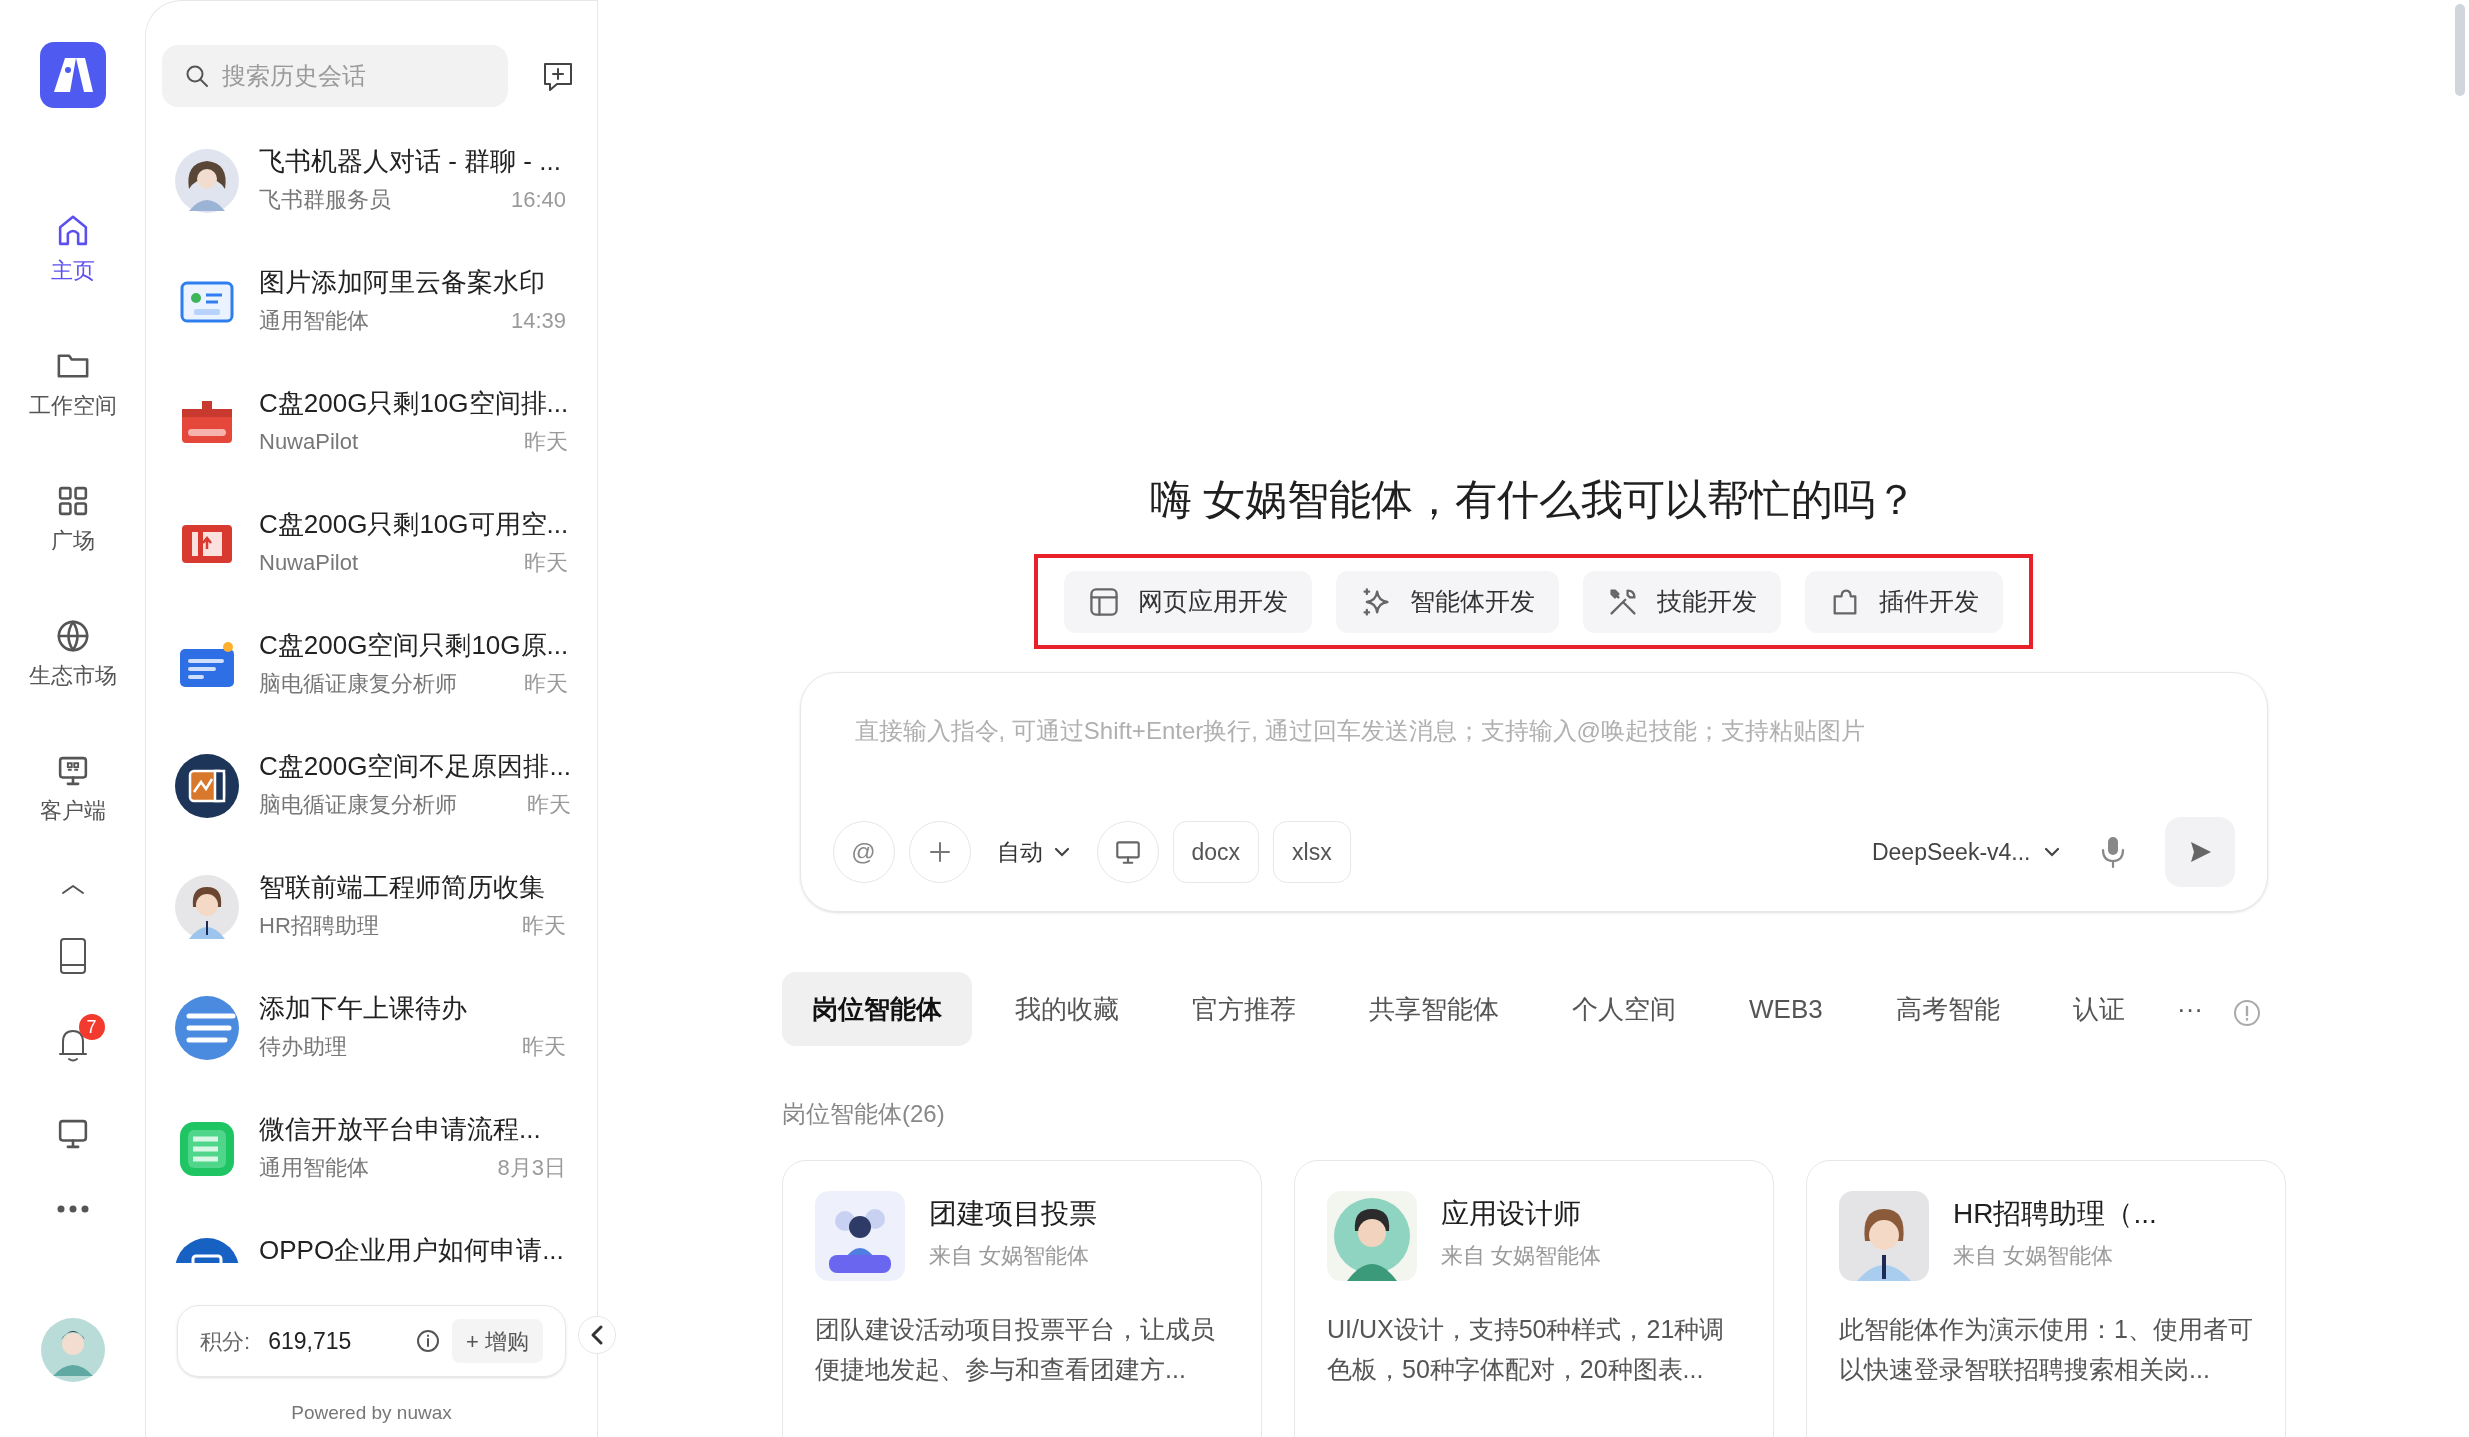 This screenshot has width=2469, height=1437. Describe the element at coordinates (1624, 1009) in the screenshot. I see `category-tab: 个人空间` at that location.